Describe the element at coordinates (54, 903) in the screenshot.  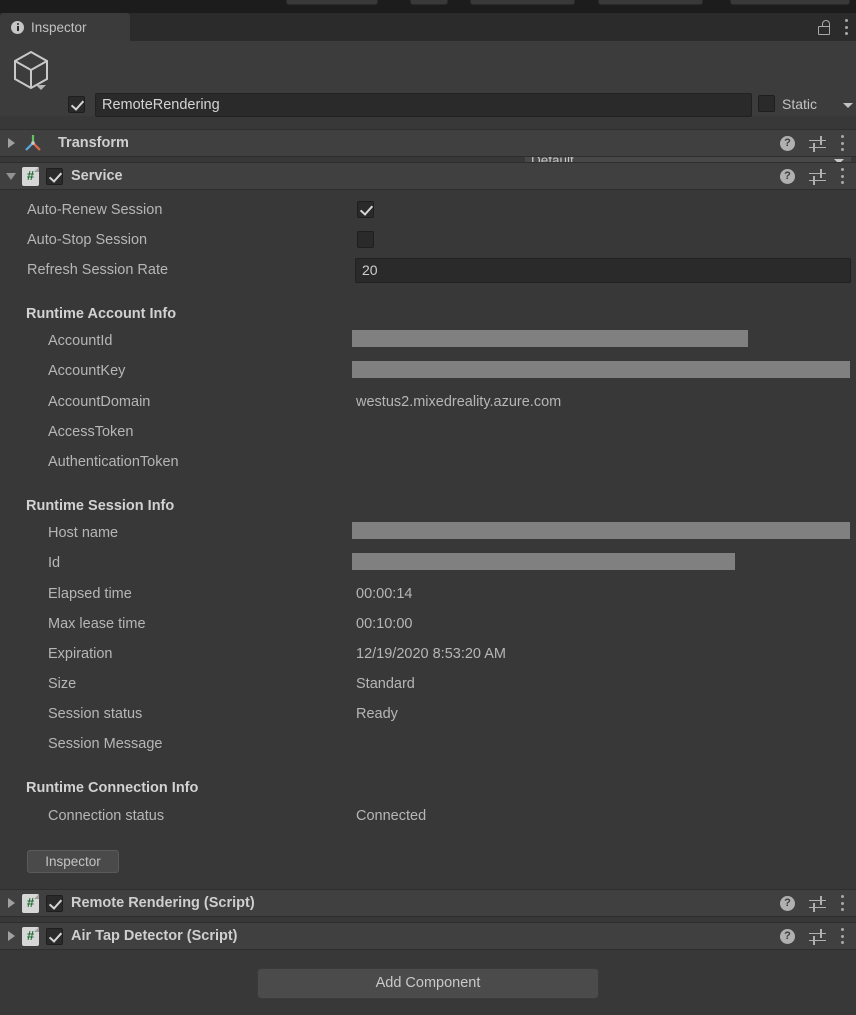
I see `remote-rendering-enabled-checkbox` at that location.